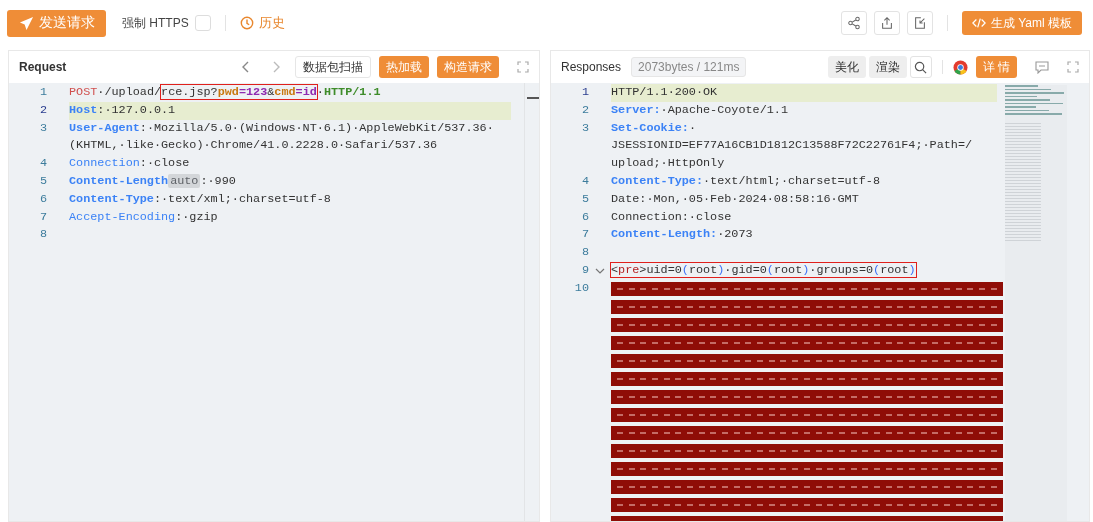  I want to click on code-text: Server:, so click(636, 109).